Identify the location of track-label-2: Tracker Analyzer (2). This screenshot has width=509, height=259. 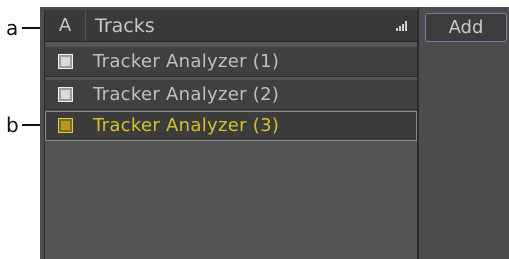
(186, 94).